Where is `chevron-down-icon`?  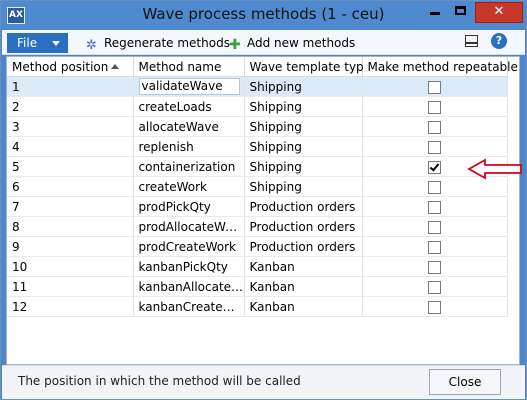 chevron-down-icon is located at coordinates (56, 43).